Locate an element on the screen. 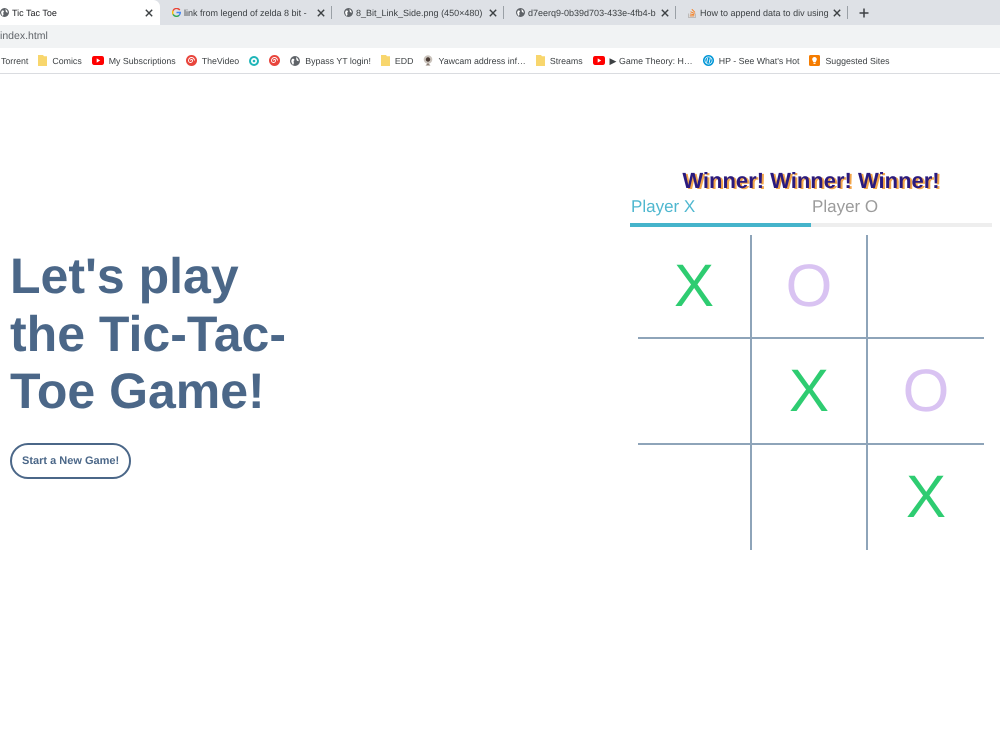  new-game-button: Start a New Game! is located at coordinates (71, 460).